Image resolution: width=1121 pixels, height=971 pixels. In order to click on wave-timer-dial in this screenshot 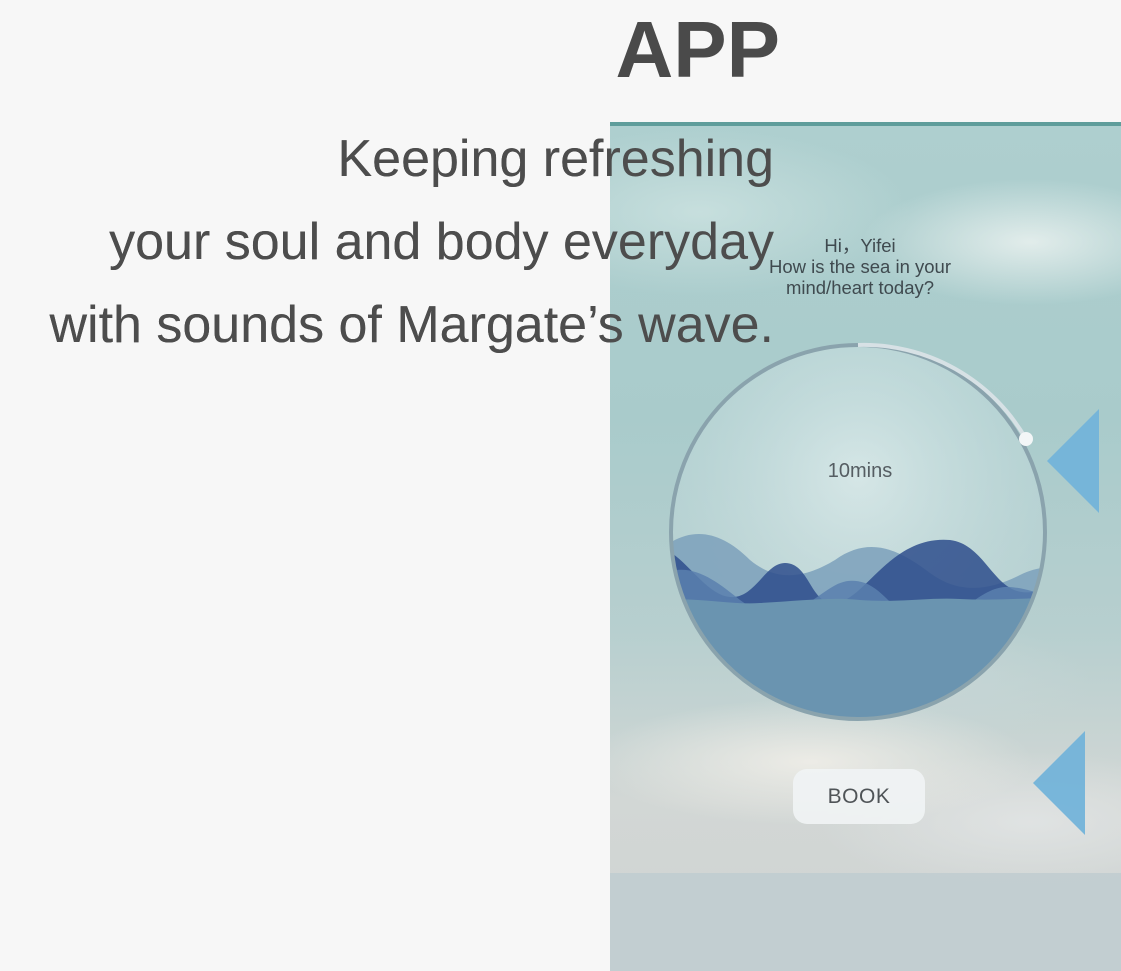, I will do `click(860, 535)`.